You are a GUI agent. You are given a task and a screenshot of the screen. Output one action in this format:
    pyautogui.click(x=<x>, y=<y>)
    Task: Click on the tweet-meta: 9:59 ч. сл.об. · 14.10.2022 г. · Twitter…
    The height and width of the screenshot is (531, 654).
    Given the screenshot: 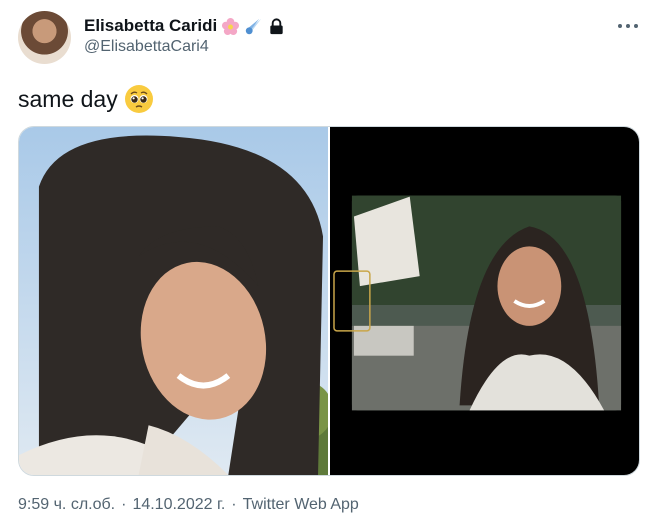 What is the action you would take?
    pyautogui.click(x=188, y=505)
    